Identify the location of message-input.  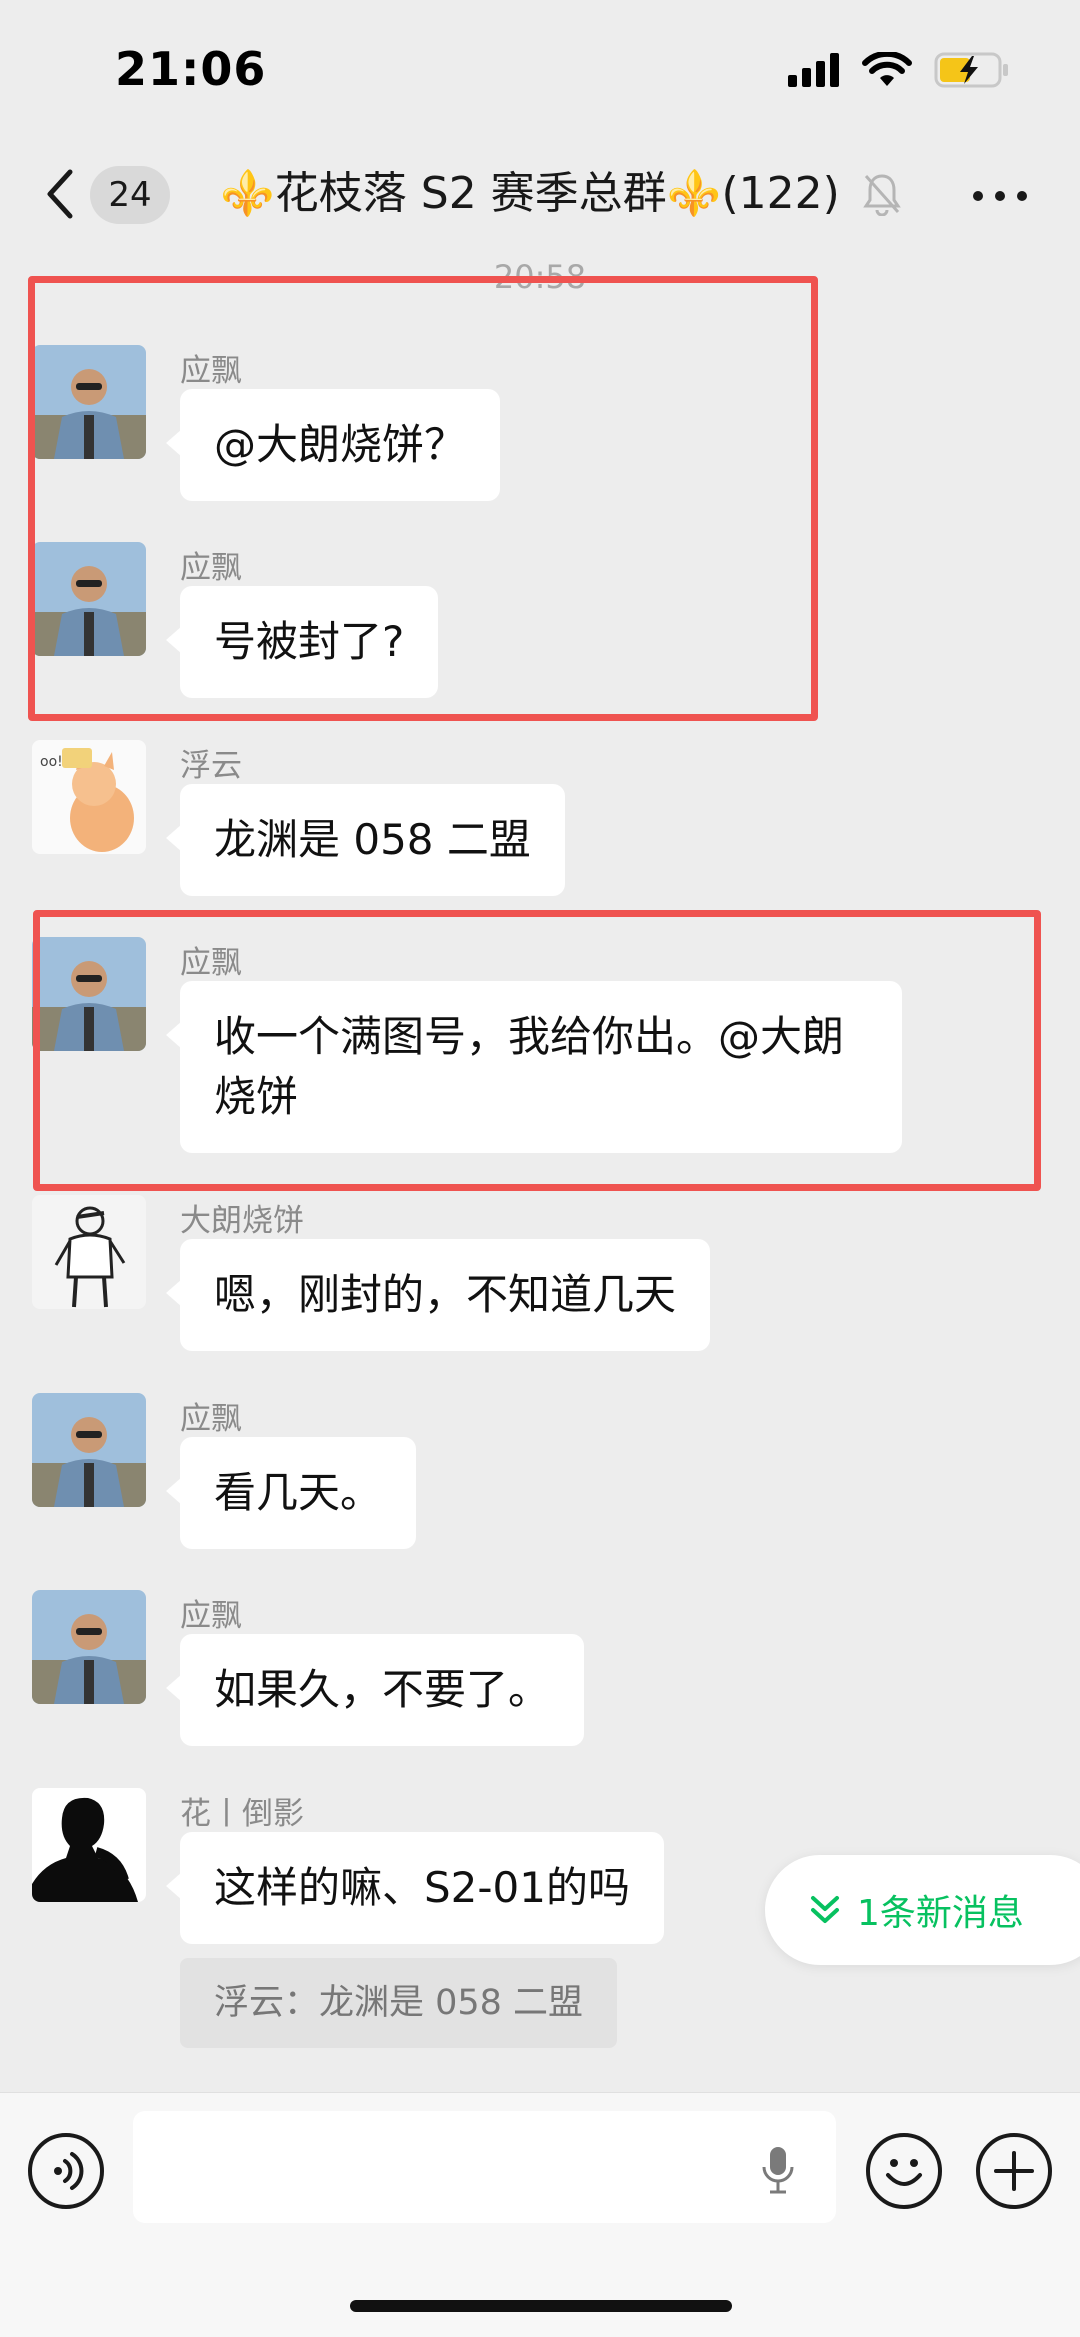
(484, 2167).